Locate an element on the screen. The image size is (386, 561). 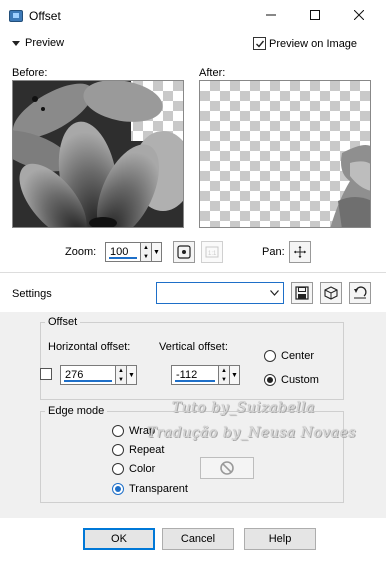
save-preset-button is located at coordinates (302, 293).